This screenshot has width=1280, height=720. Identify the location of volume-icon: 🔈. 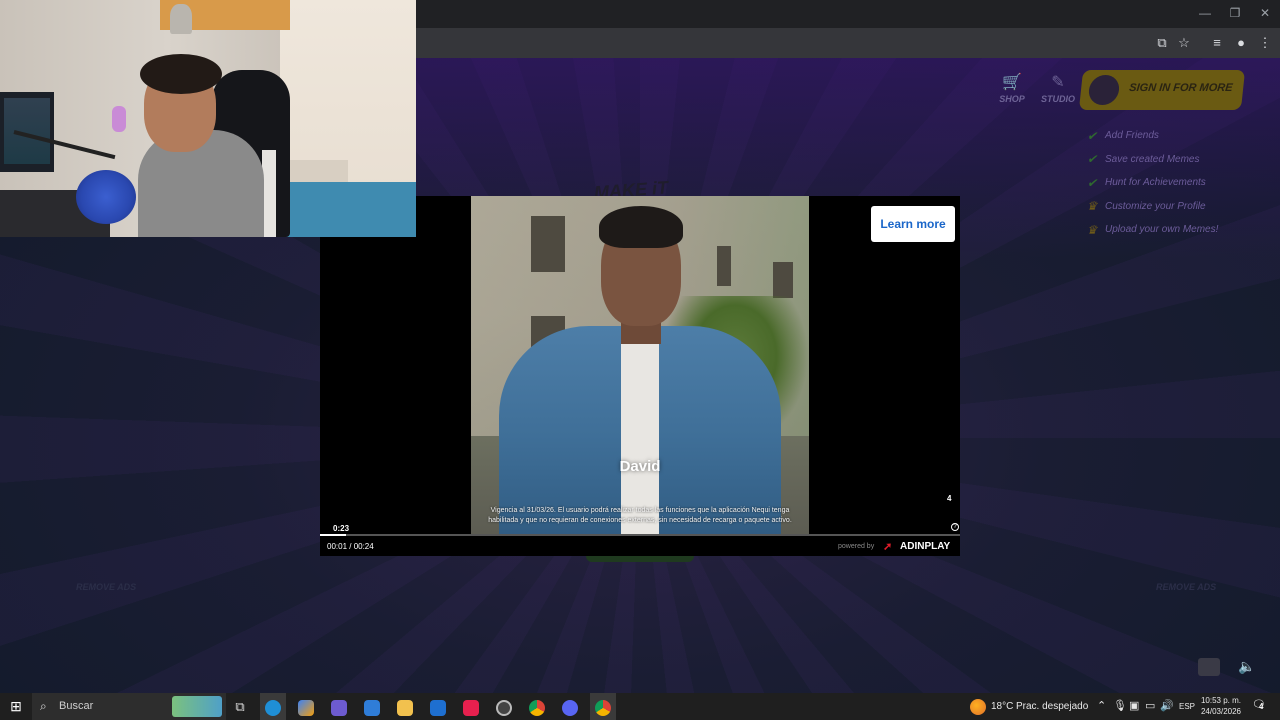
(1246, 667).